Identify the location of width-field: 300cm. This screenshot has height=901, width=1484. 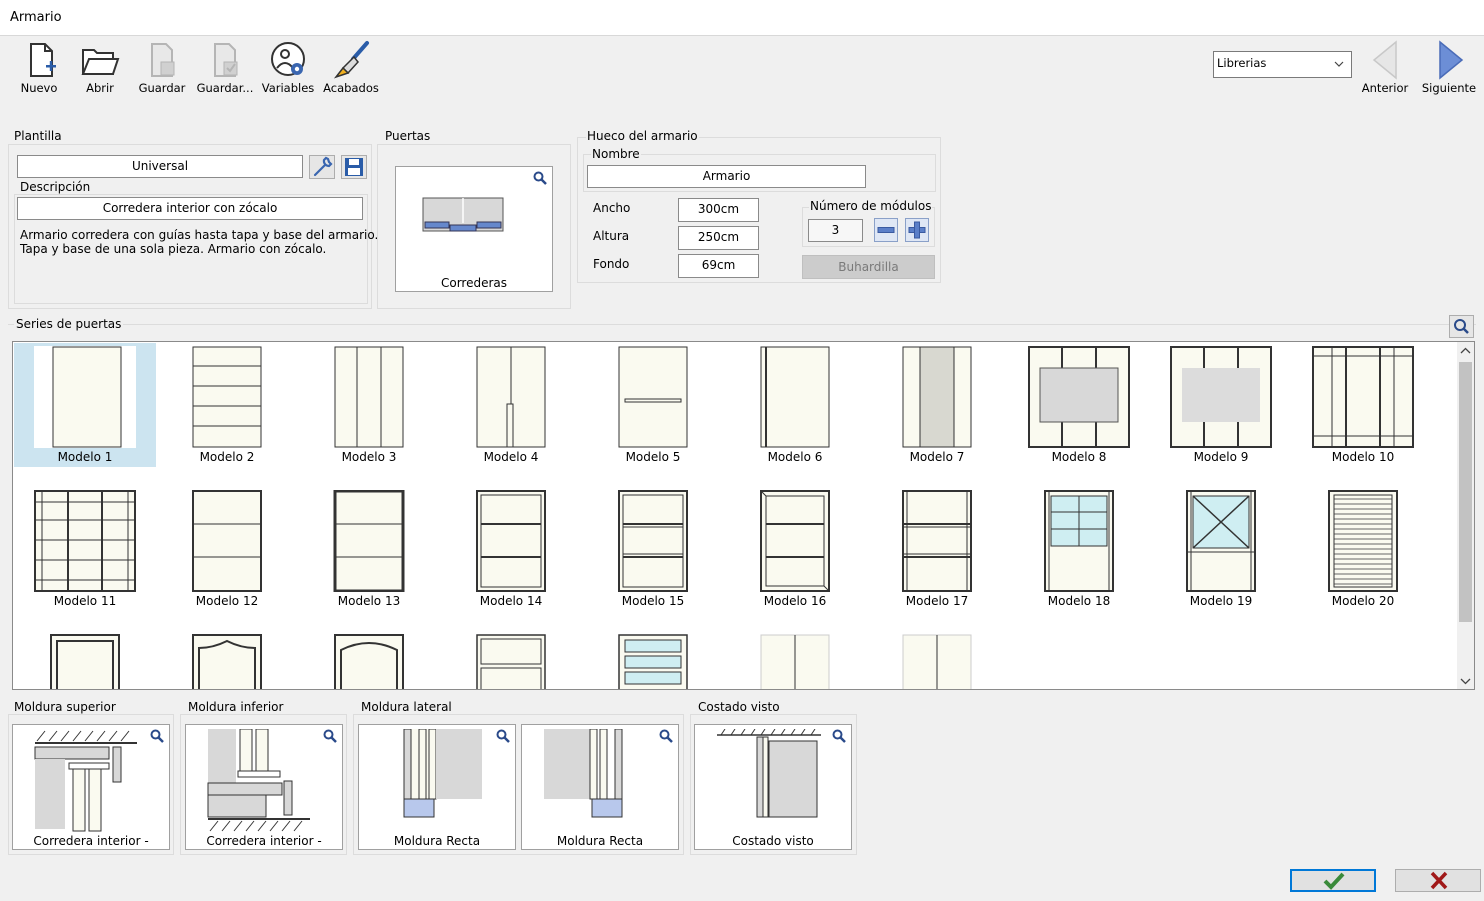
(718, 210).